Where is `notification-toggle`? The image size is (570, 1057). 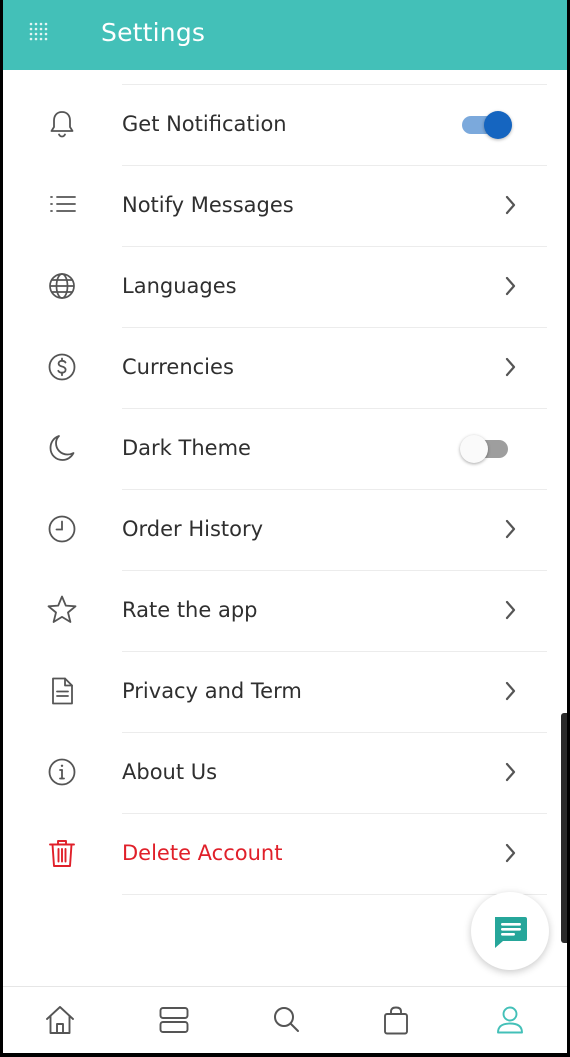
notification-toggle is located at coordinates (486, 125).